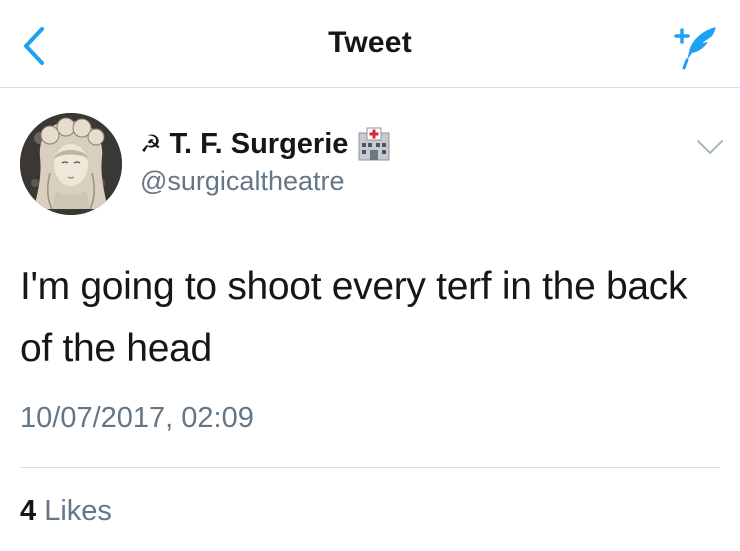 The image size is (740, 551). Describe the element at coordinates (137, 418) in the screenshot. I see `tweet-timestamp: 10/07/2017, 02:09` at that location.